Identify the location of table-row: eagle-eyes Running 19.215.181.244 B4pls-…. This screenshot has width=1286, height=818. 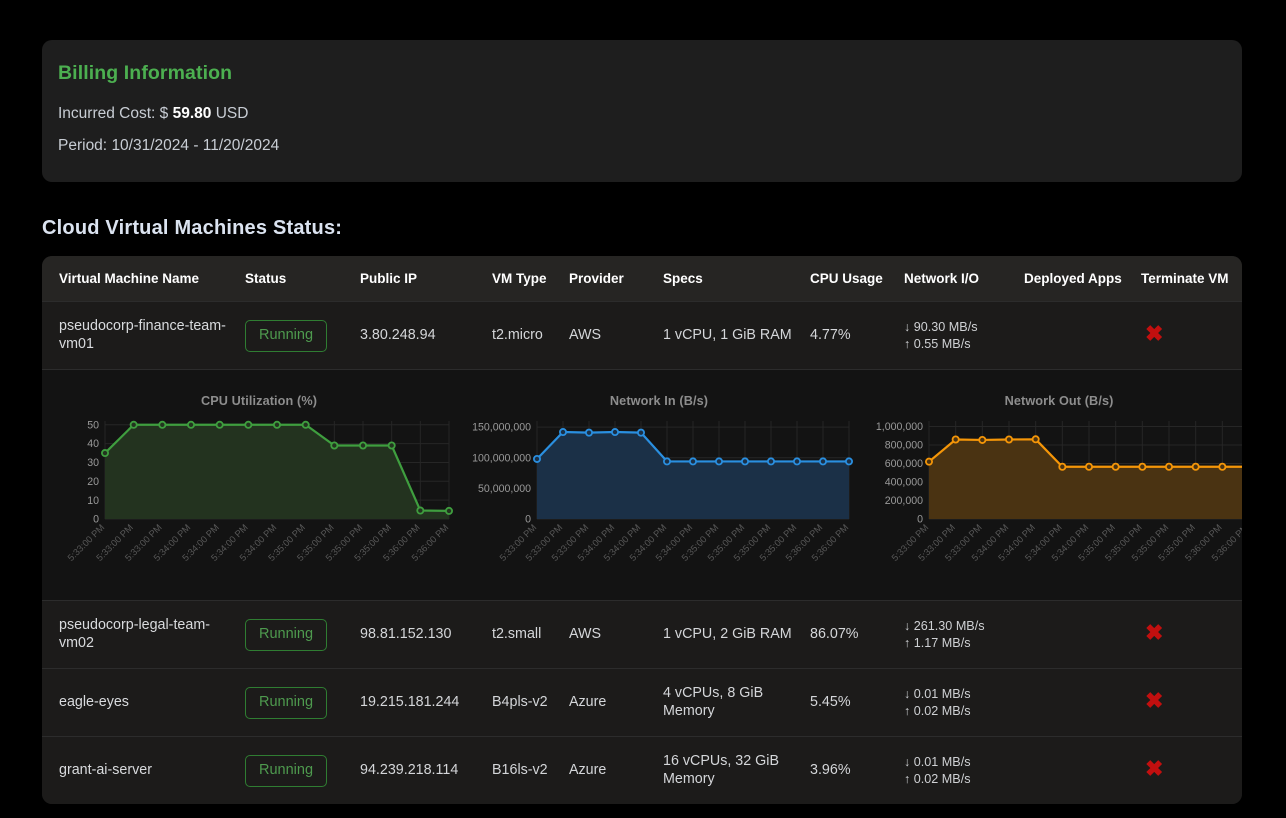
(642, 702).